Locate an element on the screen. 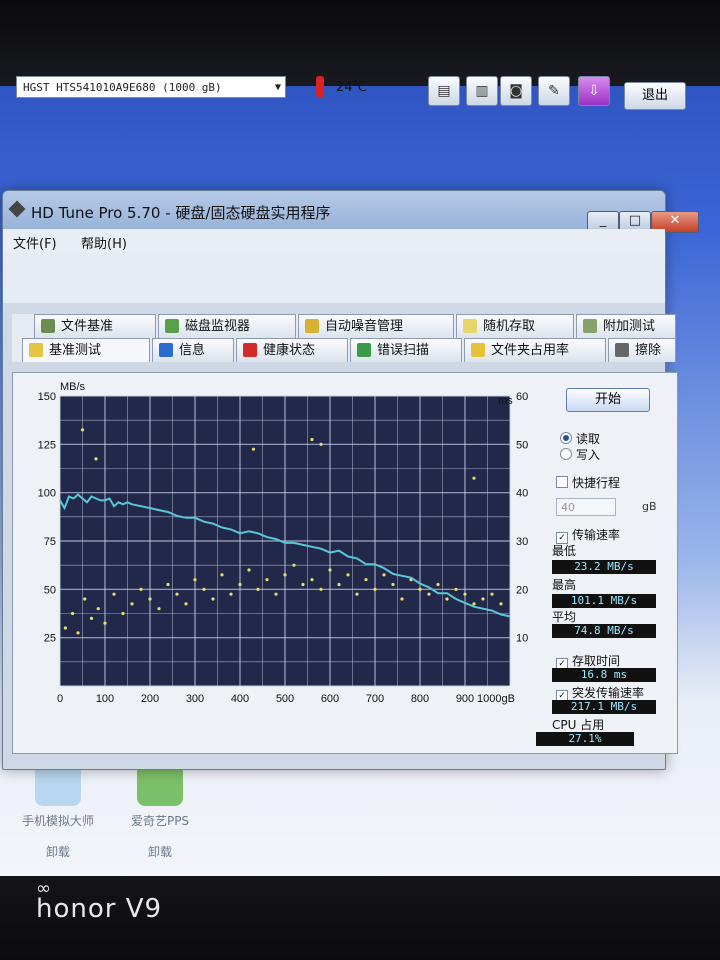 The height and width of the screenshot is (960, 720). y-right-tick-label: 10 is located at coordinates (522, 639).